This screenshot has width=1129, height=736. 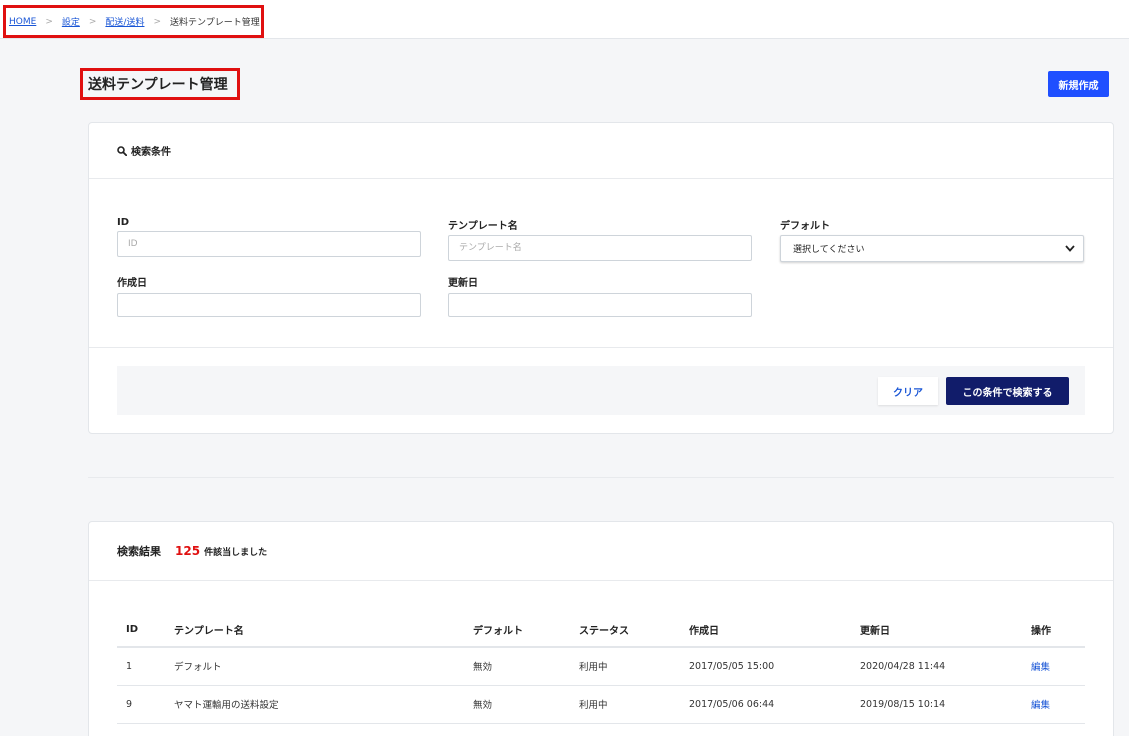 I want to click on results-count-suffix: 件該当しました, so click(x=236, y=552).